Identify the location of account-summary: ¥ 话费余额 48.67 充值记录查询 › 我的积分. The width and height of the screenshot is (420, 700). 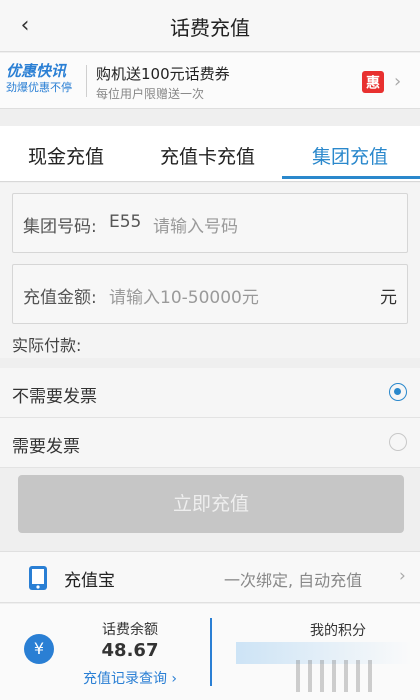
(210, 652).